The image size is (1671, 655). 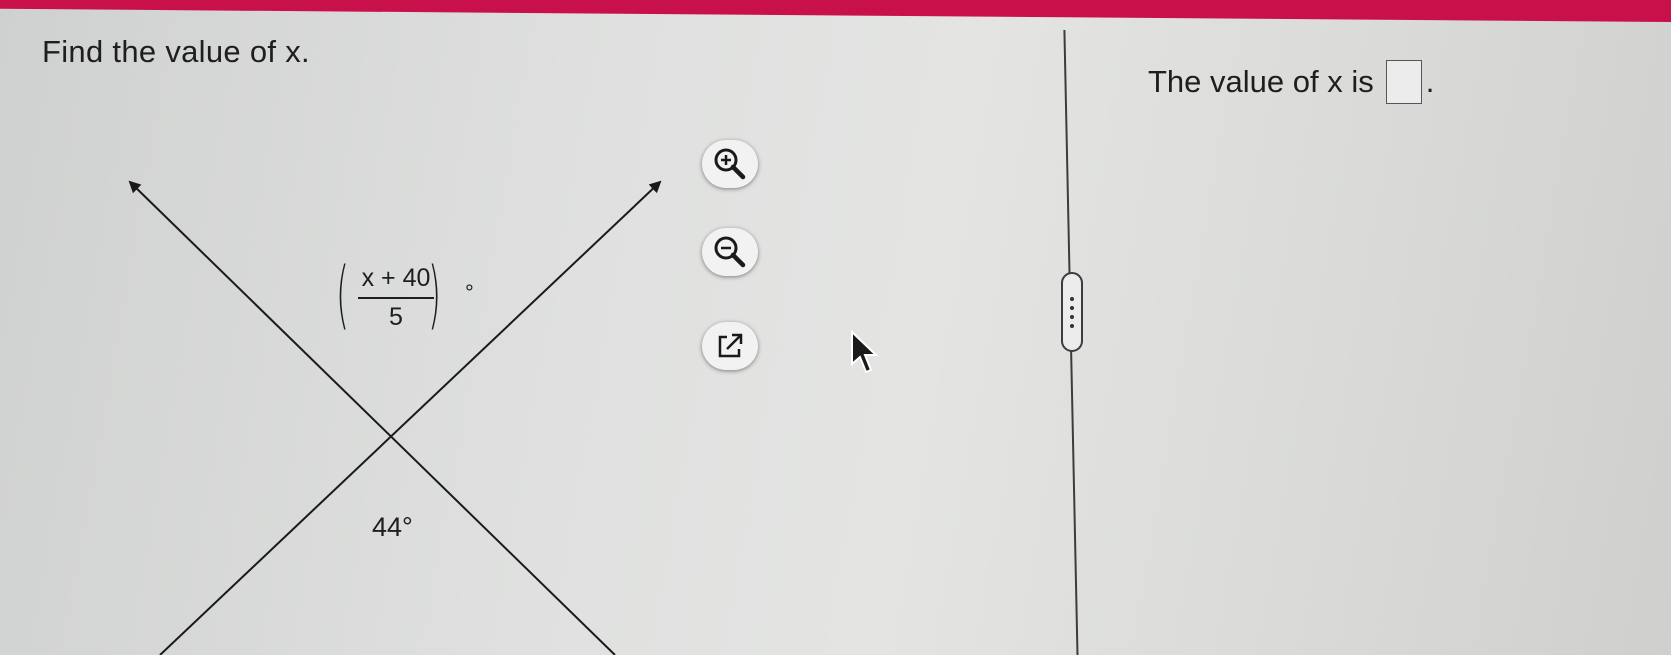 I want to click on fraction-numerator: x + 40, so click(x=396, y=278).